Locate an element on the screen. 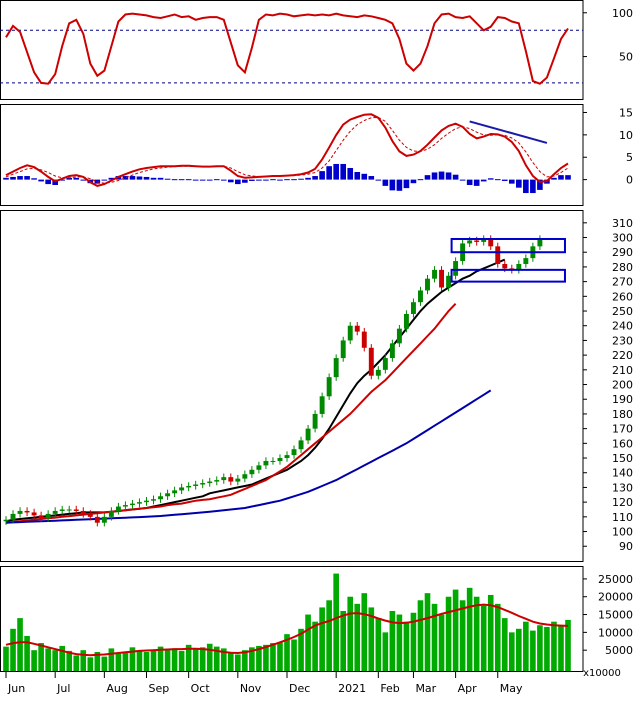 Image resolution: width=635 pixels, height=701 pixels. y-tick-label: 240 is located at coordinates (622, 326).